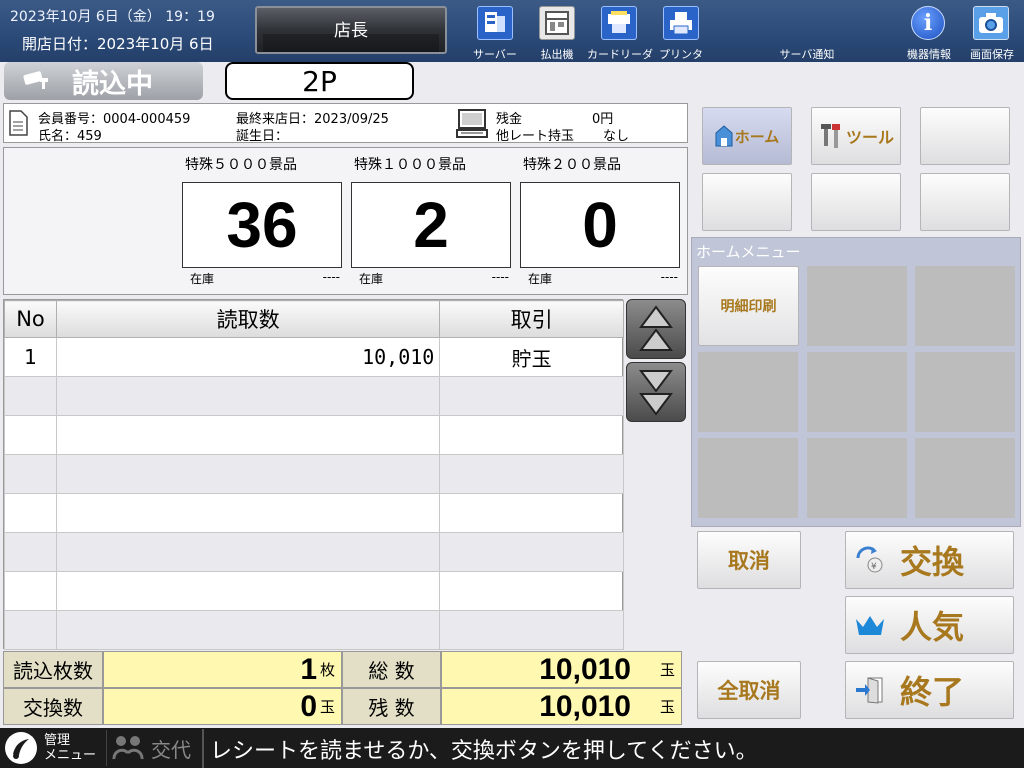 Image resolution: width=1024 pixels, height=768 pixels. I want to click on datetime: 2023年10月 6日（金） 19：19, so click(112, 17).